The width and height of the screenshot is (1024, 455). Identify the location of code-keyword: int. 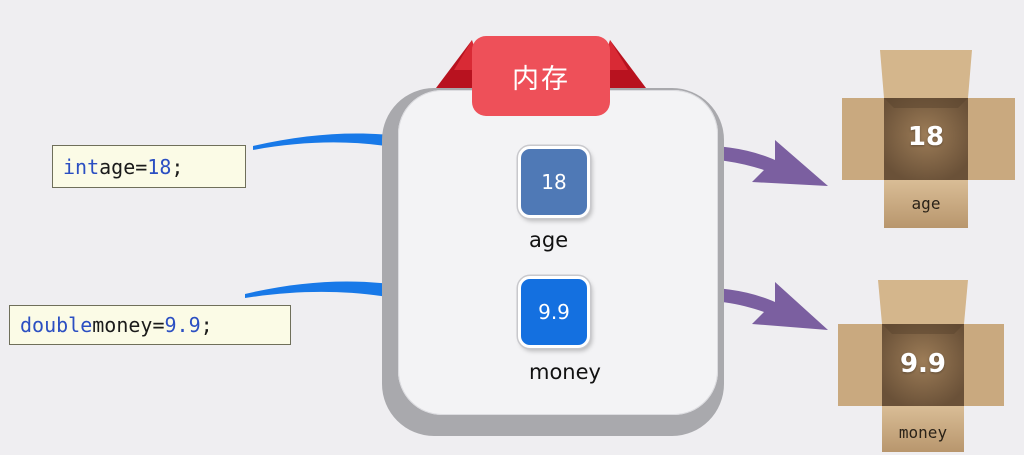
(81, 166).